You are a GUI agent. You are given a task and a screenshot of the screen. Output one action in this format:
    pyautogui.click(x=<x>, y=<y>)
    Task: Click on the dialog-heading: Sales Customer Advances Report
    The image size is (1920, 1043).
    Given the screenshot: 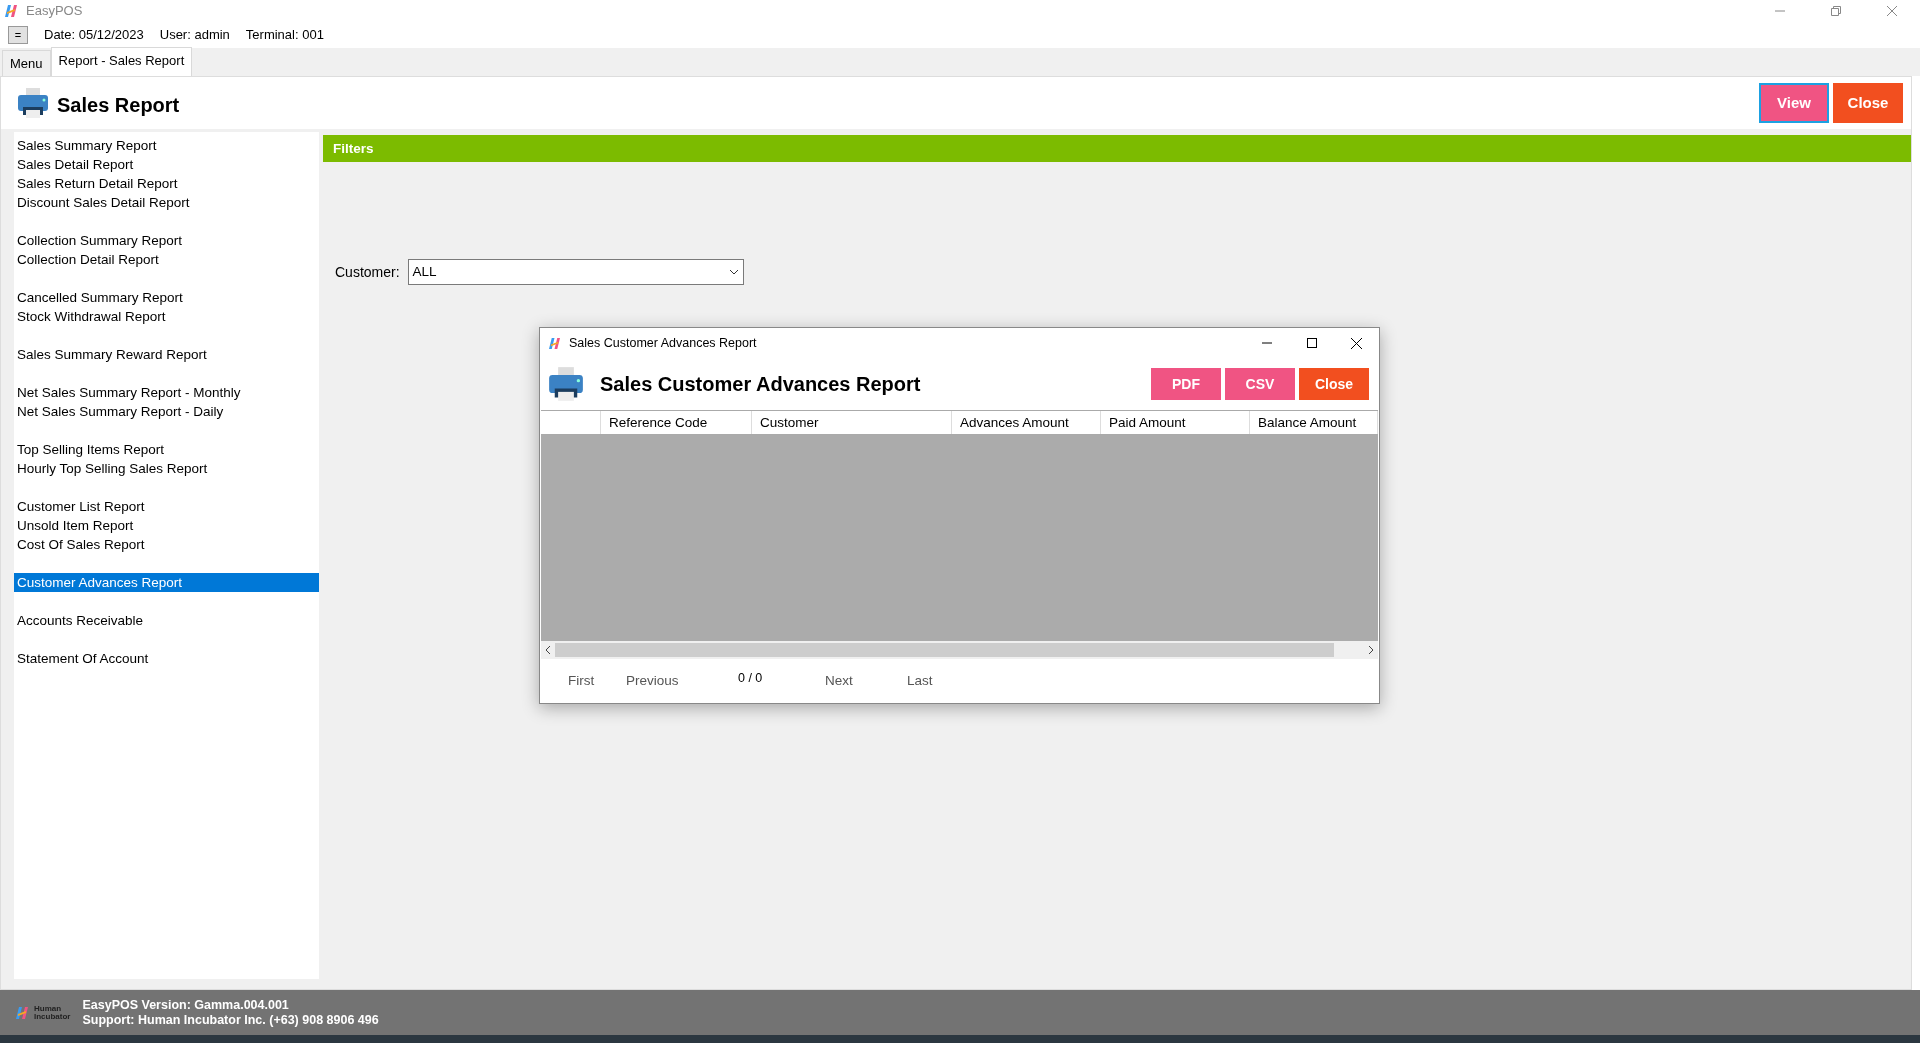 What is the action you would take?
    pyautogui.click(x=760, y=384)
    